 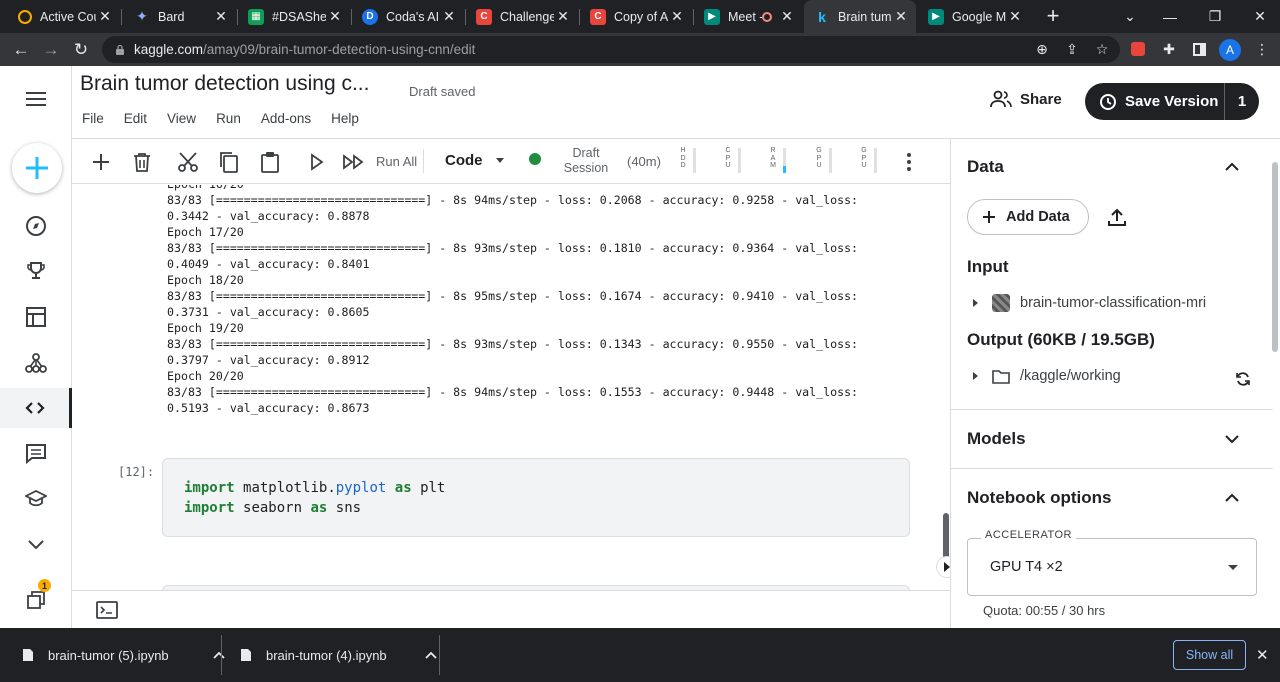 I want to click on notebook-menubar: File Edit View Run Add-ons Help, so click(x=230, y=118).